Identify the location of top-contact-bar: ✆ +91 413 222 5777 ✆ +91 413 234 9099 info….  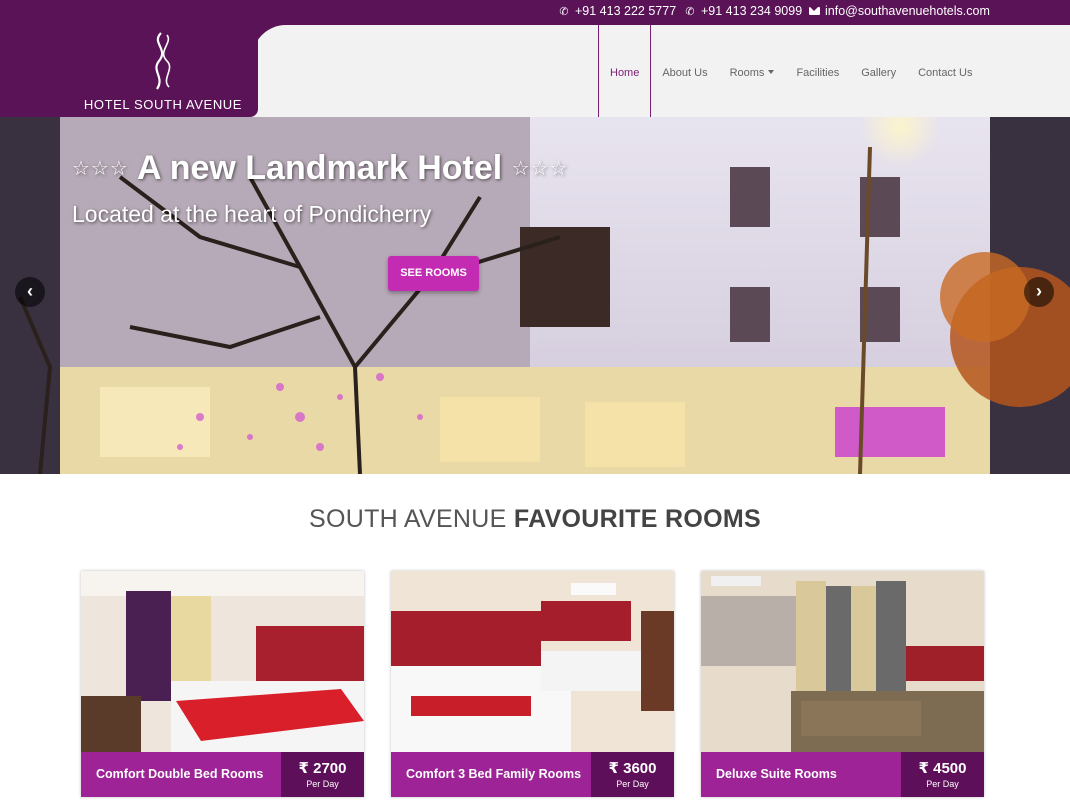
(535, 12).